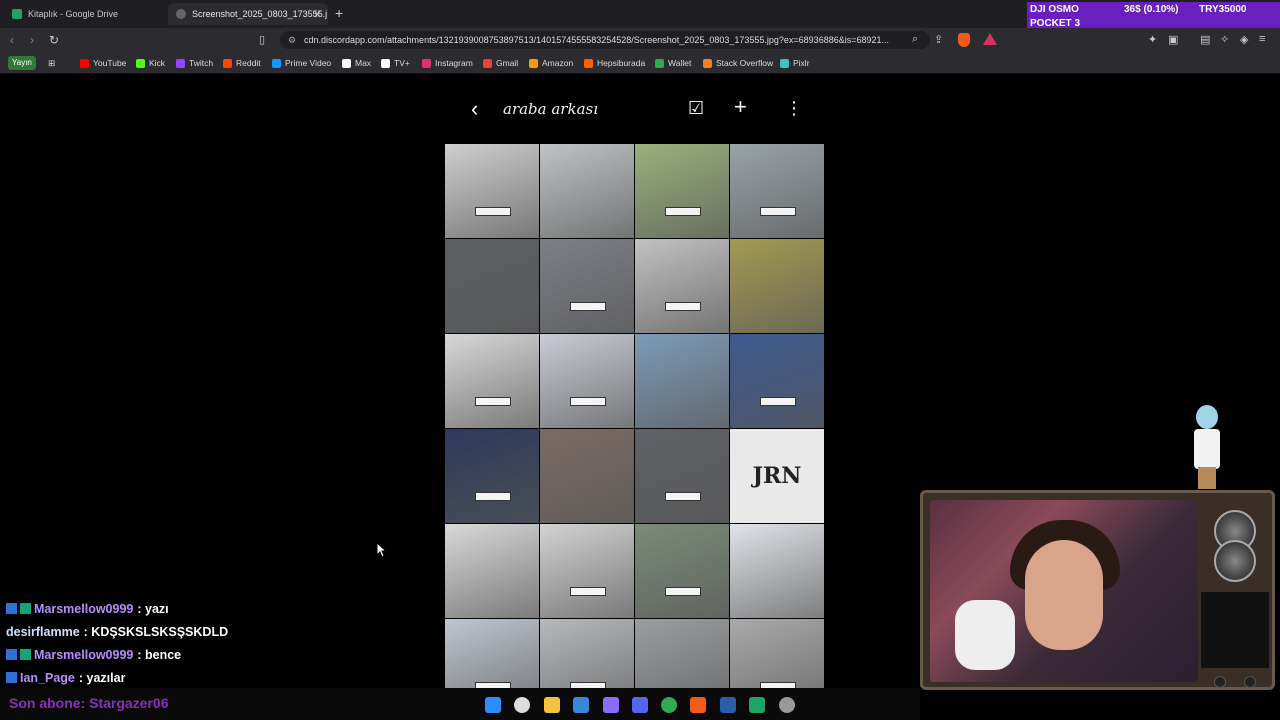  Describe the element at coordinates (103, 63) in the screenshot. I see `bookmark-youtube: YouTube` at that location.